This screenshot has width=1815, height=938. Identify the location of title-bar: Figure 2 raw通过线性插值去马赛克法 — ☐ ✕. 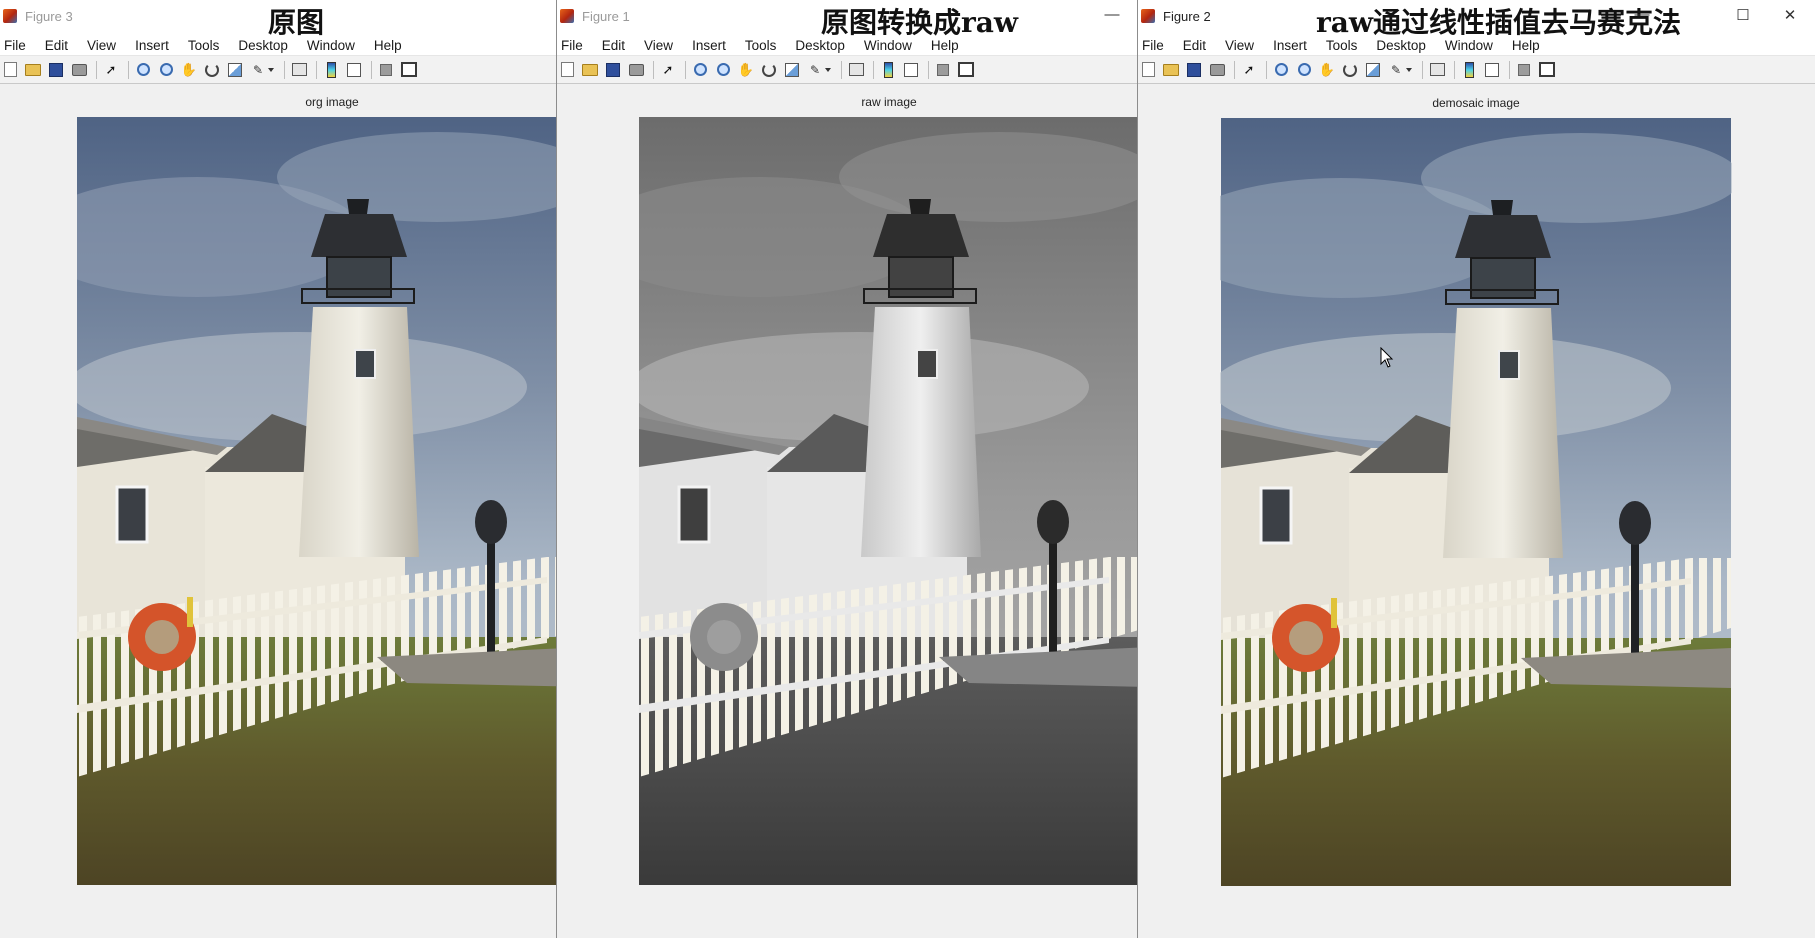
(1476, 19).